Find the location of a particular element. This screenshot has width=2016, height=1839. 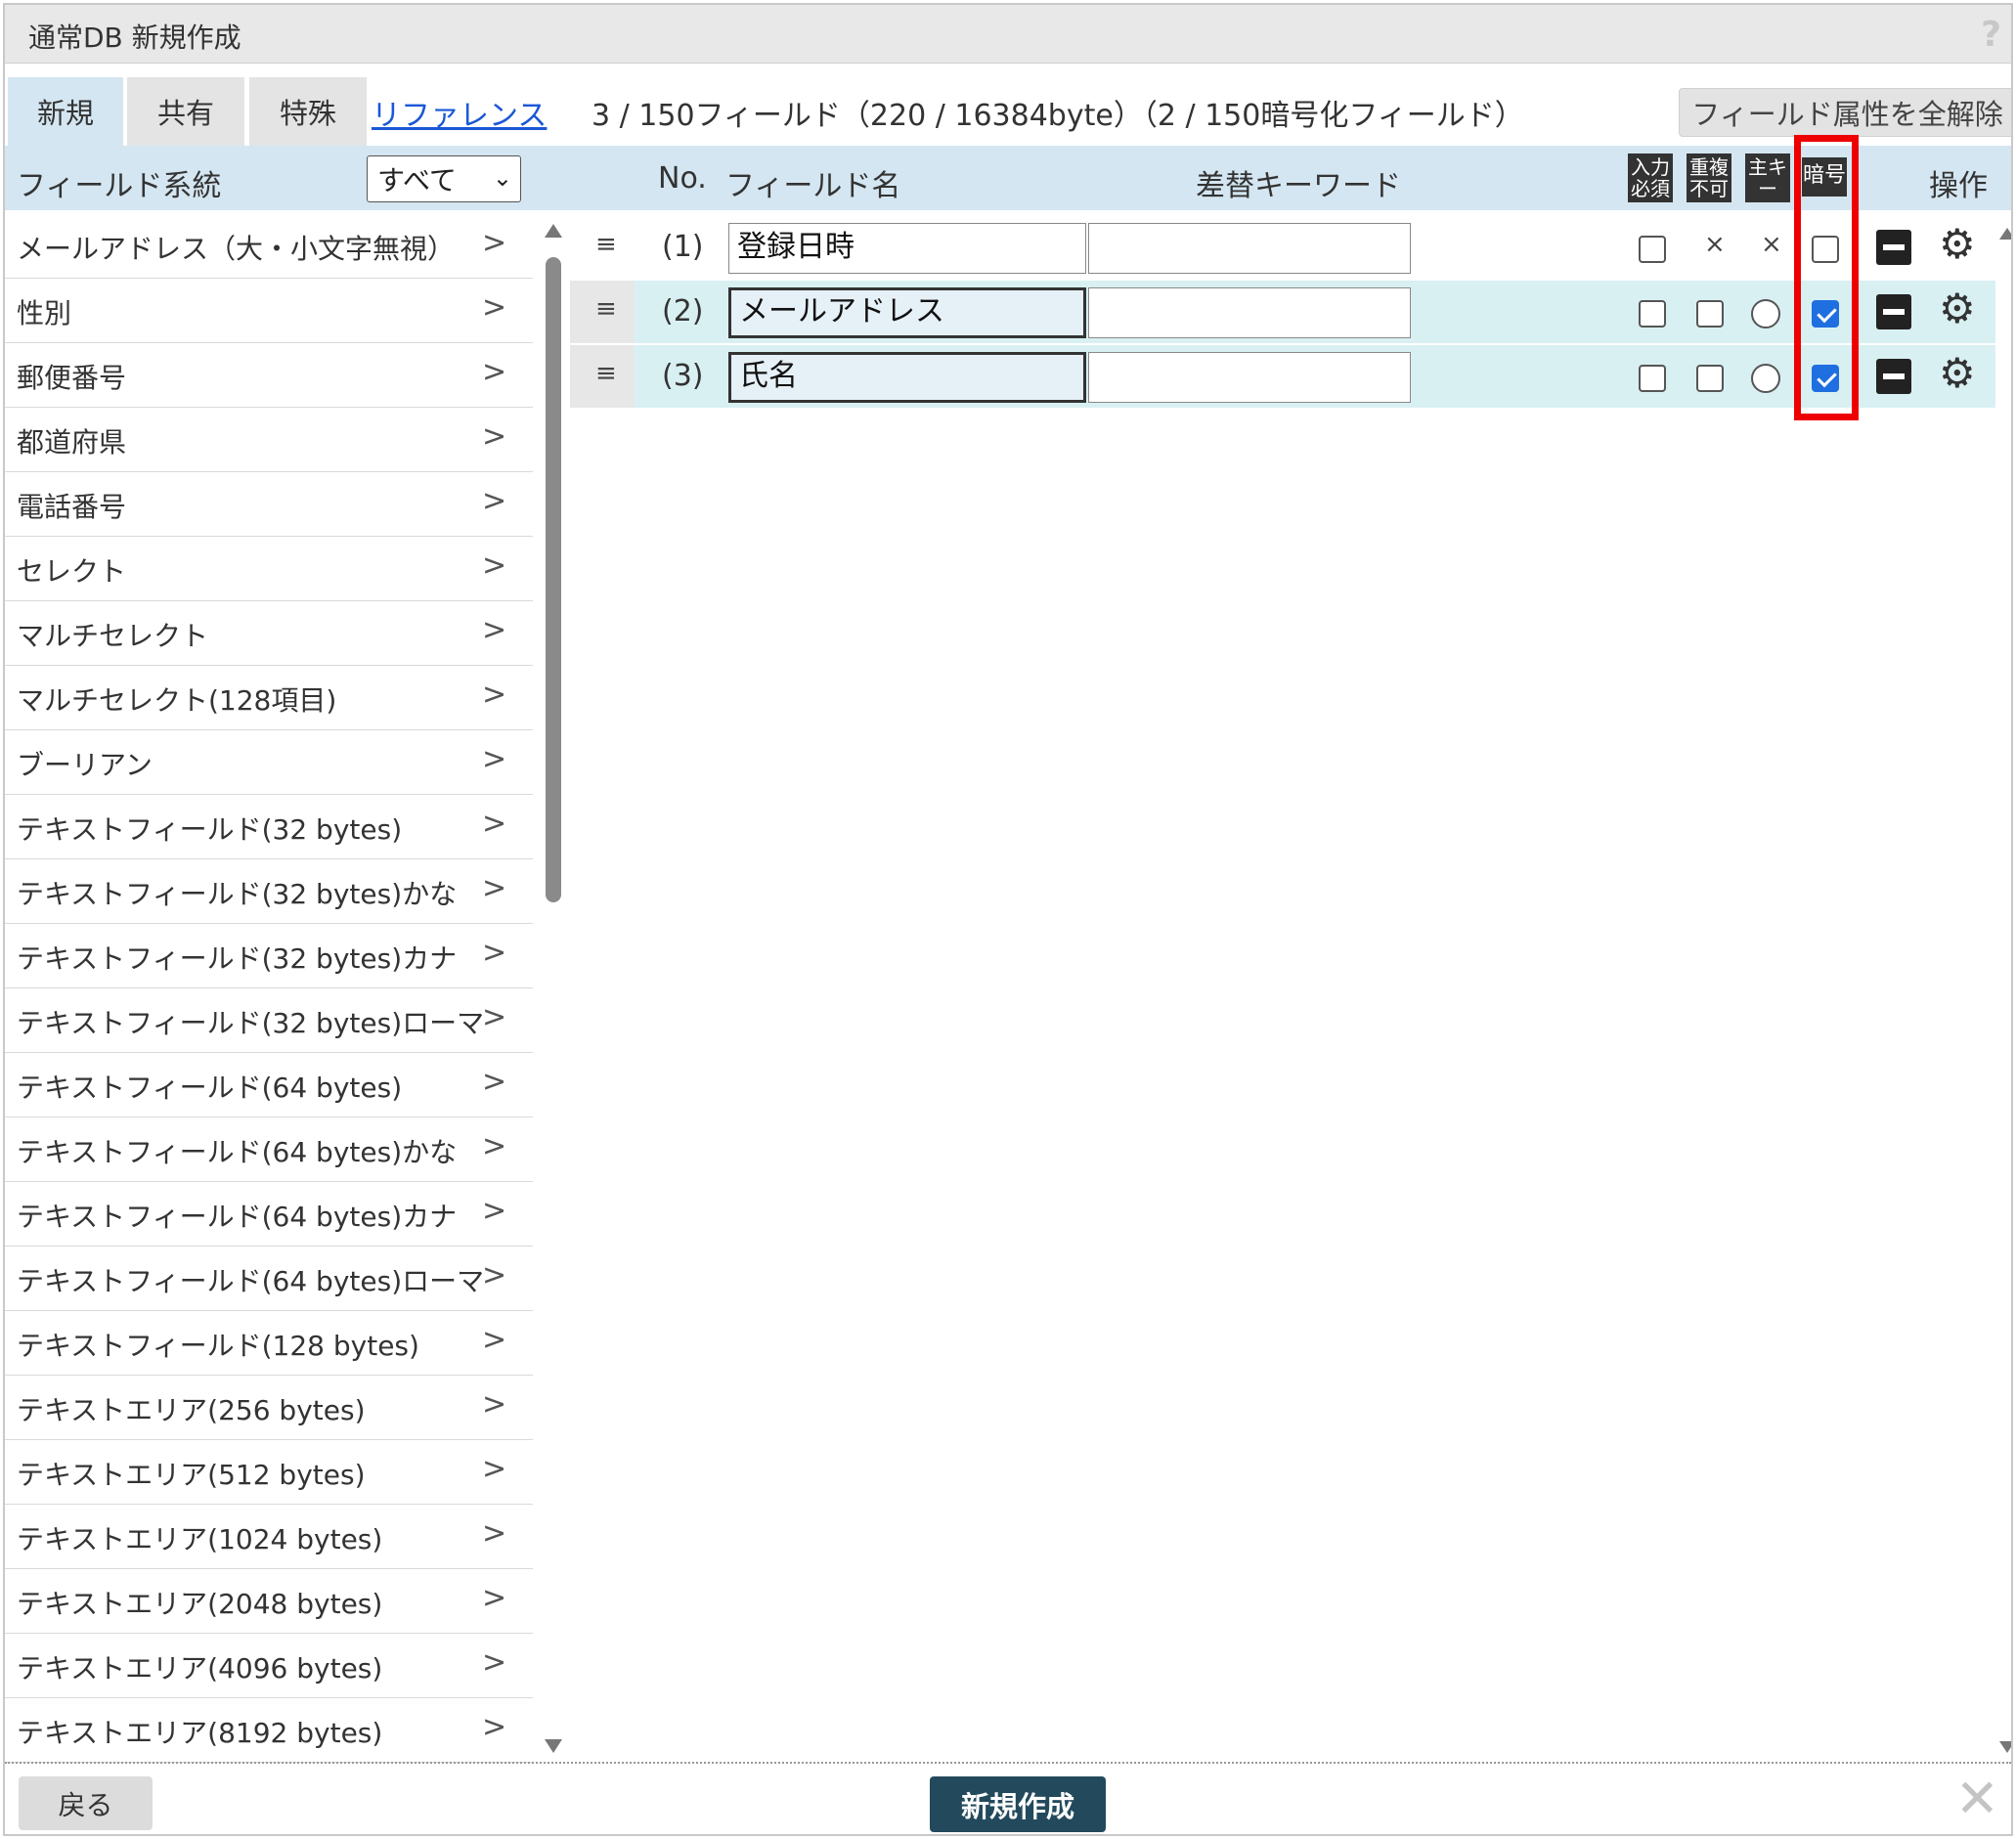

list-item: テキストフィールド(32 bytes) > is located at coordinates (269, 827).